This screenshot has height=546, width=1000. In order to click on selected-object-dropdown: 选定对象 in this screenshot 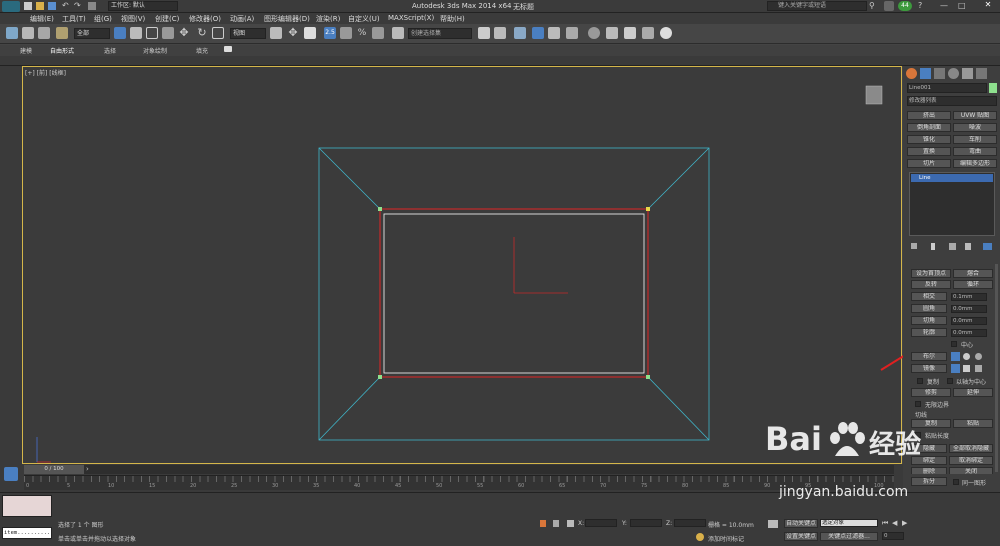, I will do `click(849, 523)`.